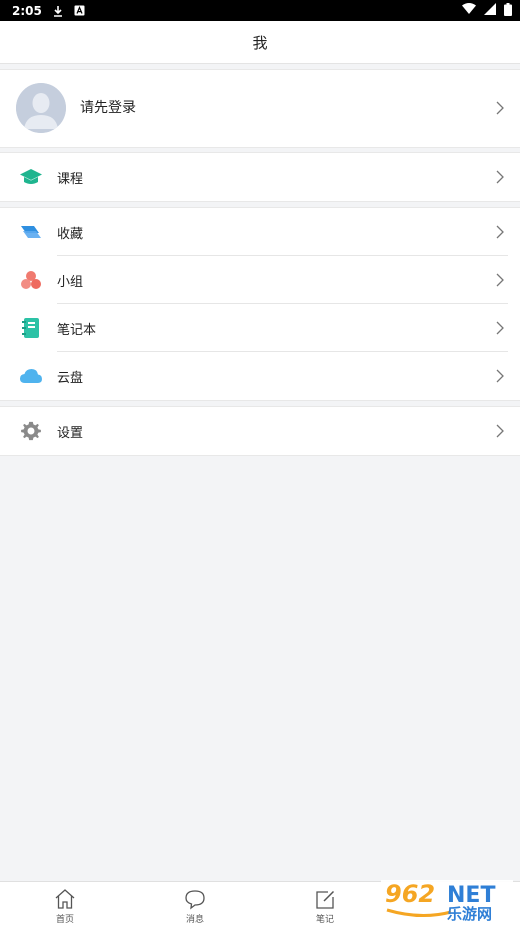 This screenshot has width=520, height=927. I want to click on course-section: 课程, so click(260, 177).